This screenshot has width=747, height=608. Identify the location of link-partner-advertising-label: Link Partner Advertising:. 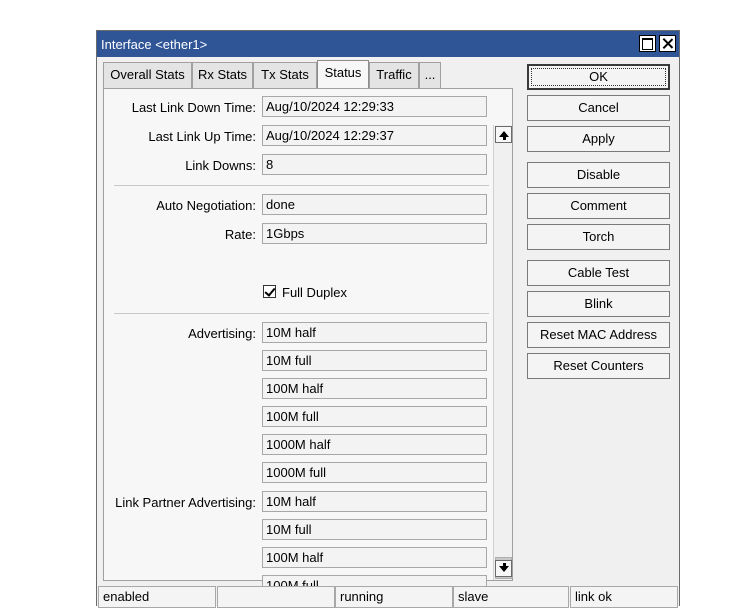
(185, 502).